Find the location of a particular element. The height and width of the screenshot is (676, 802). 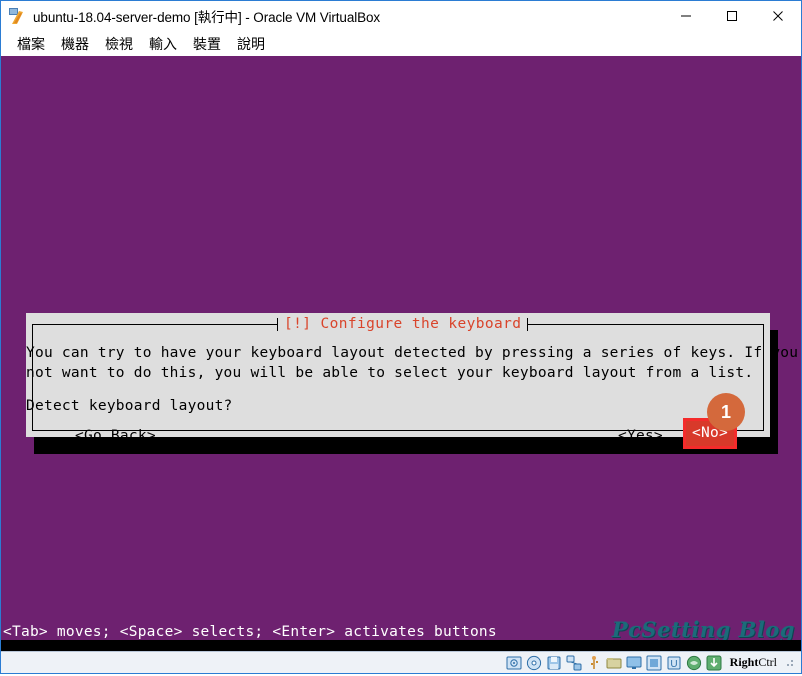

window-controls is located at coordinates (732, 16).